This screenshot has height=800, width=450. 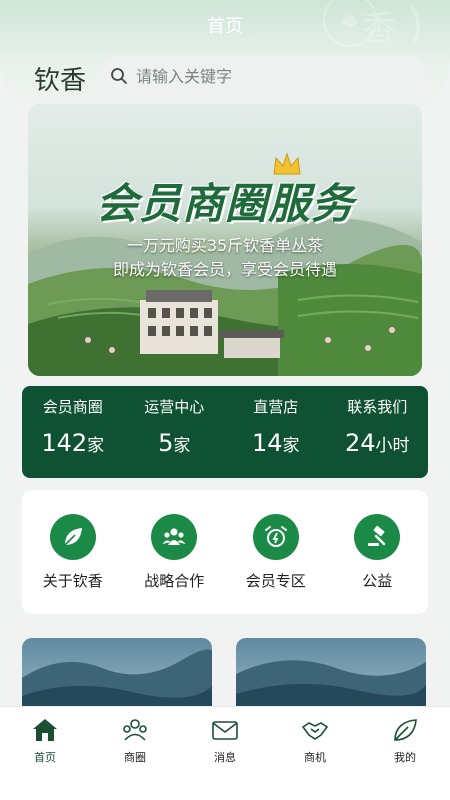 I want to click on quick-link-member-zone: 会员专区, so click(x=276, y=552).